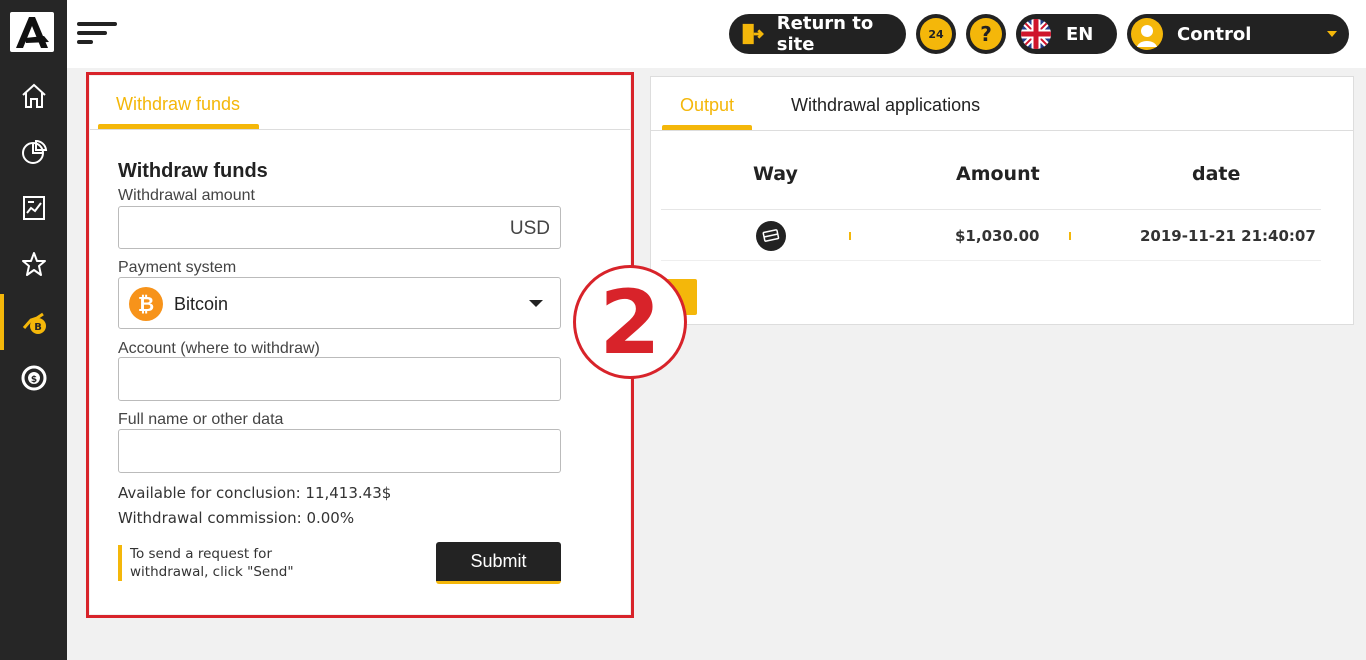 The image size is (1366, 660). Describe the element at coordinates (236, 518) in the screenshot. I see `withdrawal-commission: Withdrawal commission: 0.00%` at that location.